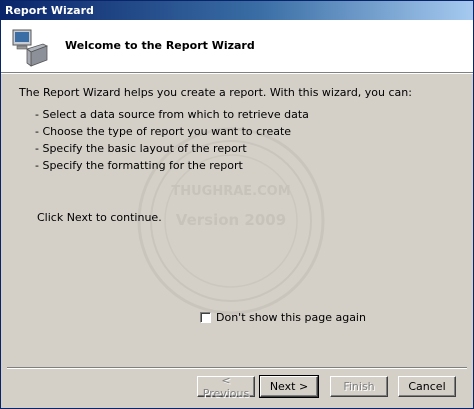 This screenshot has height=409, width=474. I want to click on dont-show-again-option: Don't show this page again, so click(283, 317).